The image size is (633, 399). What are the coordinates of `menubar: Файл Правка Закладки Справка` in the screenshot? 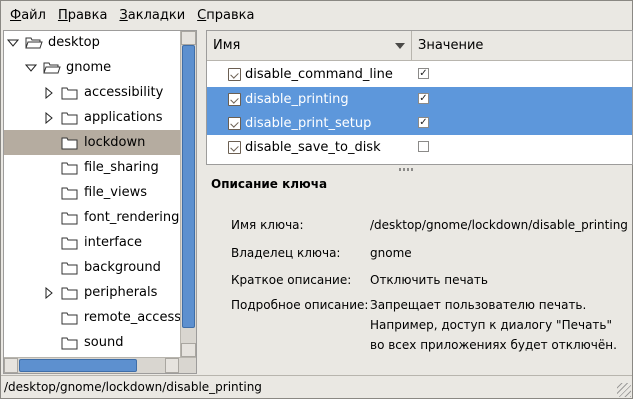 It's located at (316, 15).